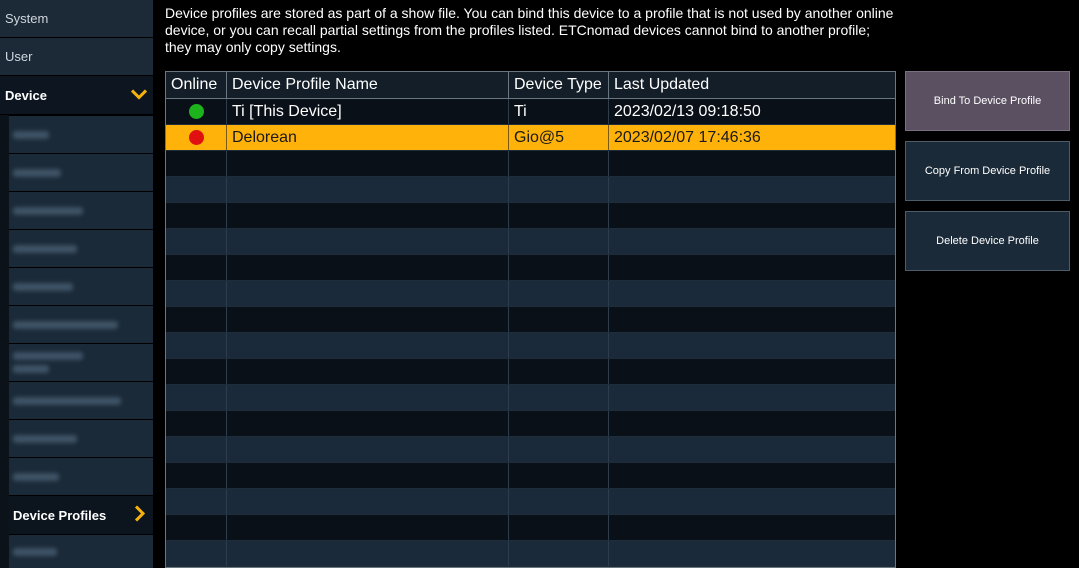 The width and height of the screenshot is (1079, 568). I want to click on column-header-updated: Last Updated, so click(752, 85).